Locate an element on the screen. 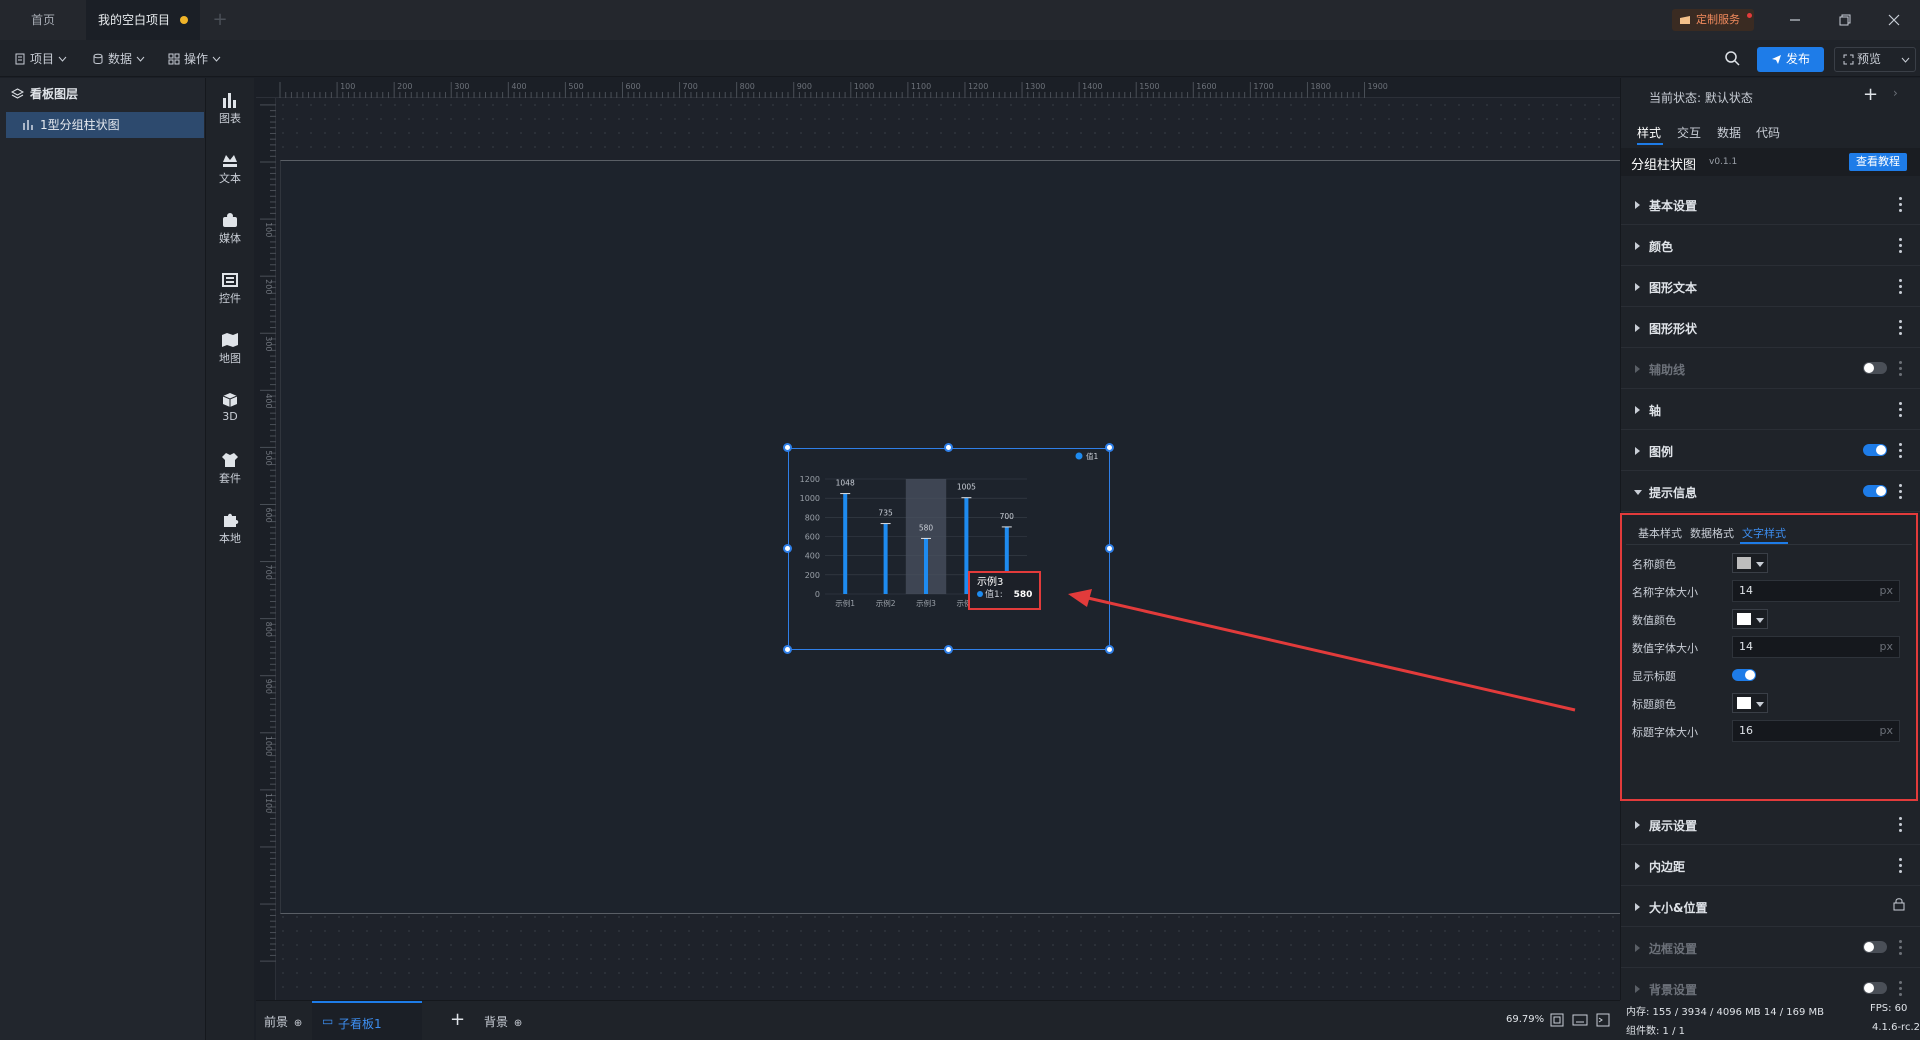 This screenshot has height=1040, width=1920. x-tick-label: 示例2 is located at coordinates (886, 603).